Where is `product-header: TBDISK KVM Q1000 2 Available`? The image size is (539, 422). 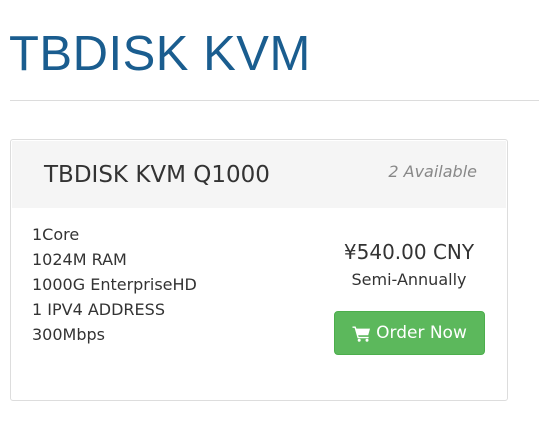
product-header: TBDISK KVM Q1000 2 Available is located at coordinates (259, 174).